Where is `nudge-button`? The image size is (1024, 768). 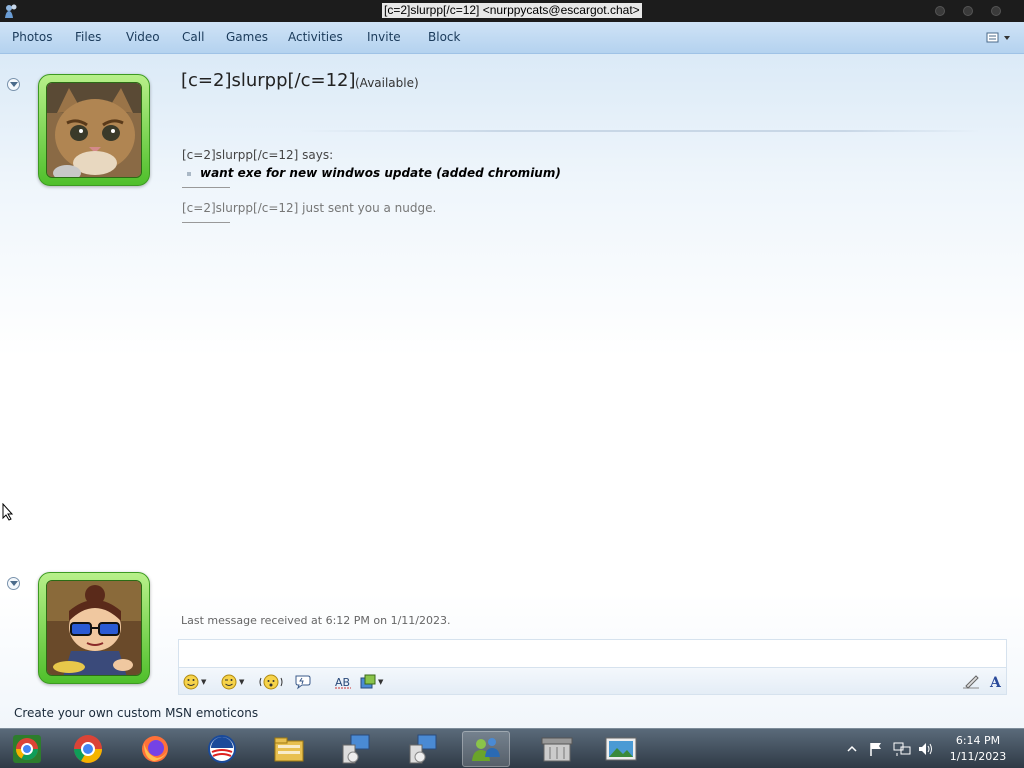 nudge-button is located at coordinates (271, 682).